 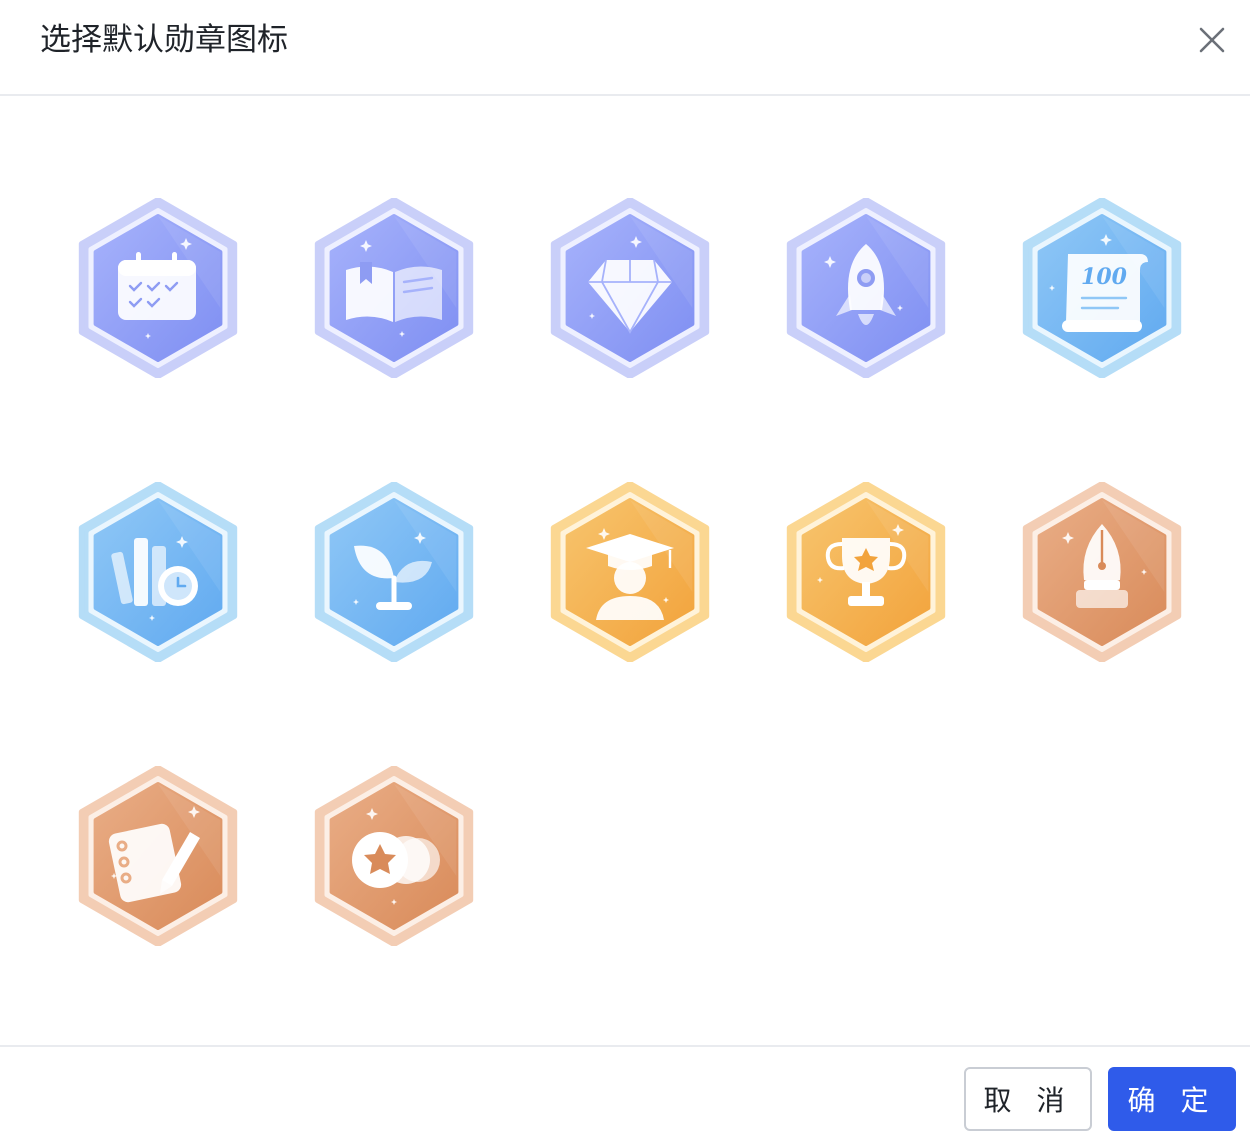 I want to click on confirm-button: 确 定, so click(x=1172, y=1099).